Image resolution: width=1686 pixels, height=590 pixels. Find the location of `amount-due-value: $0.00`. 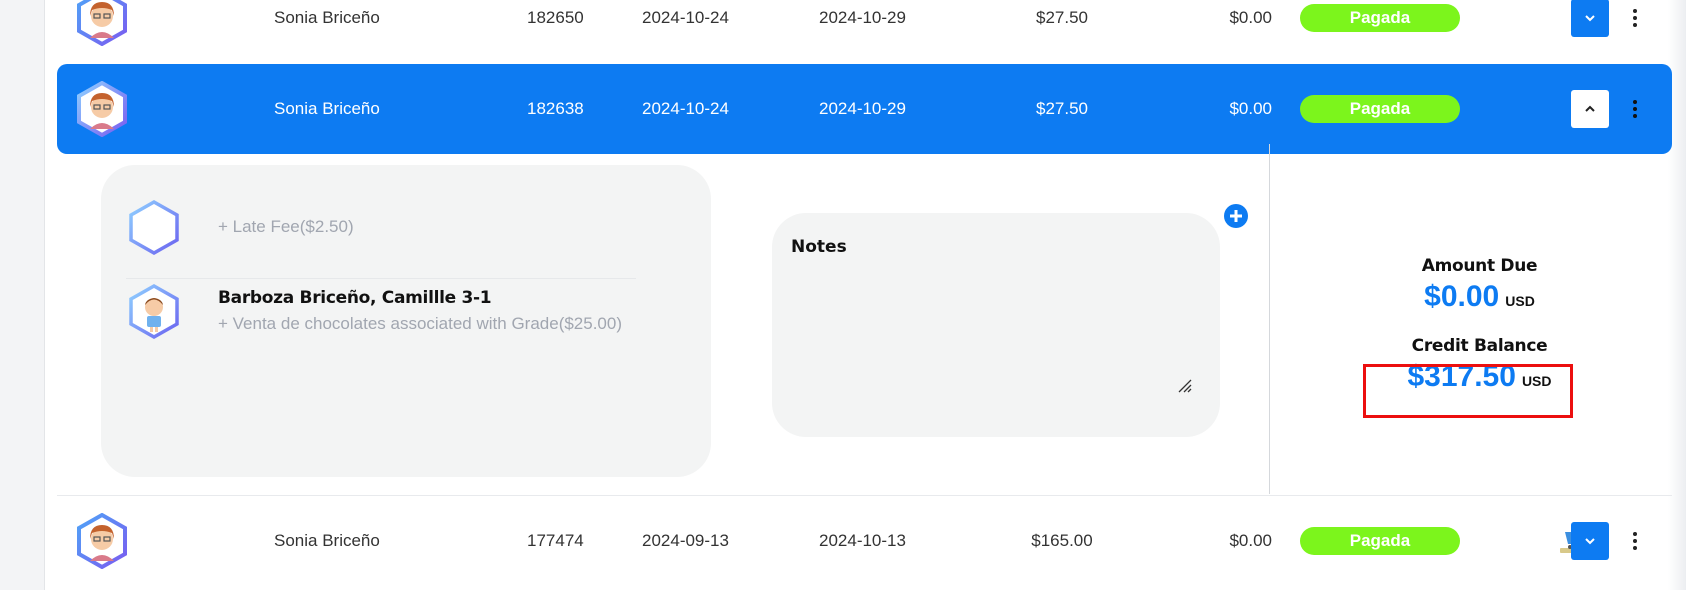

amount-due-value: $0.00 is located at coordinates (1462, 296).